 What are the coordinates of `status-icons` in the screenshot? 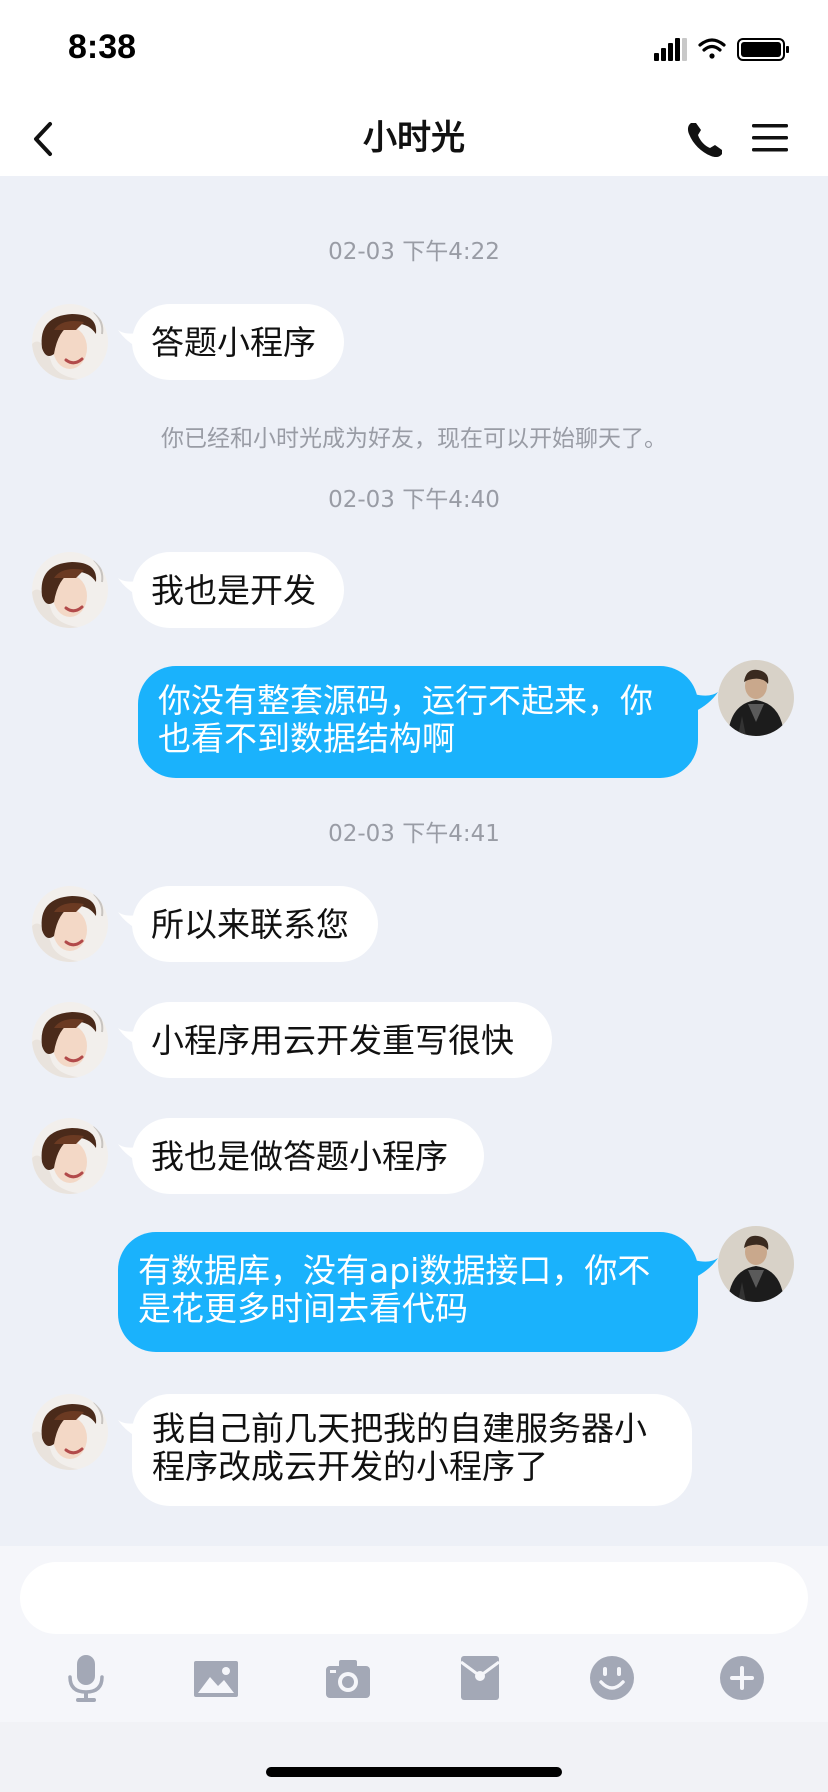 It's located at (721, 49).